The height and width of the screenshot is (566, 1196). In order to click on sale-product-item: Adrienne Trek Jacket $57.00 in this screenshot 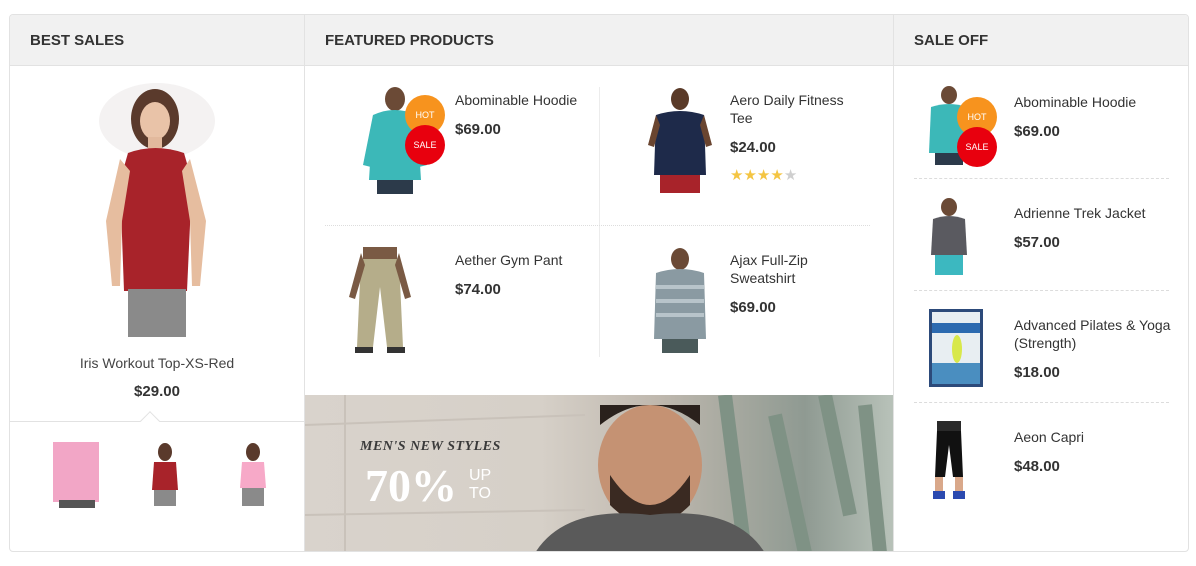, I will do `click(1041, 235)`.